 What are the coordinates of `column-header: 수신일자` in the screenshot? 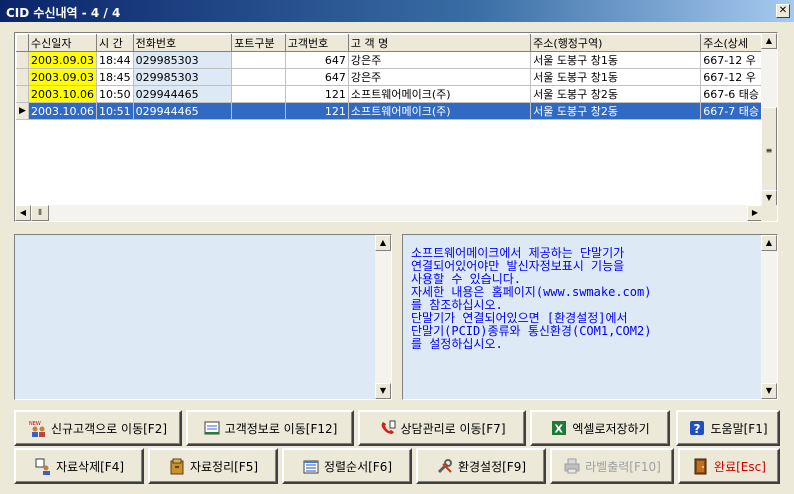 It's located at (62, 43).